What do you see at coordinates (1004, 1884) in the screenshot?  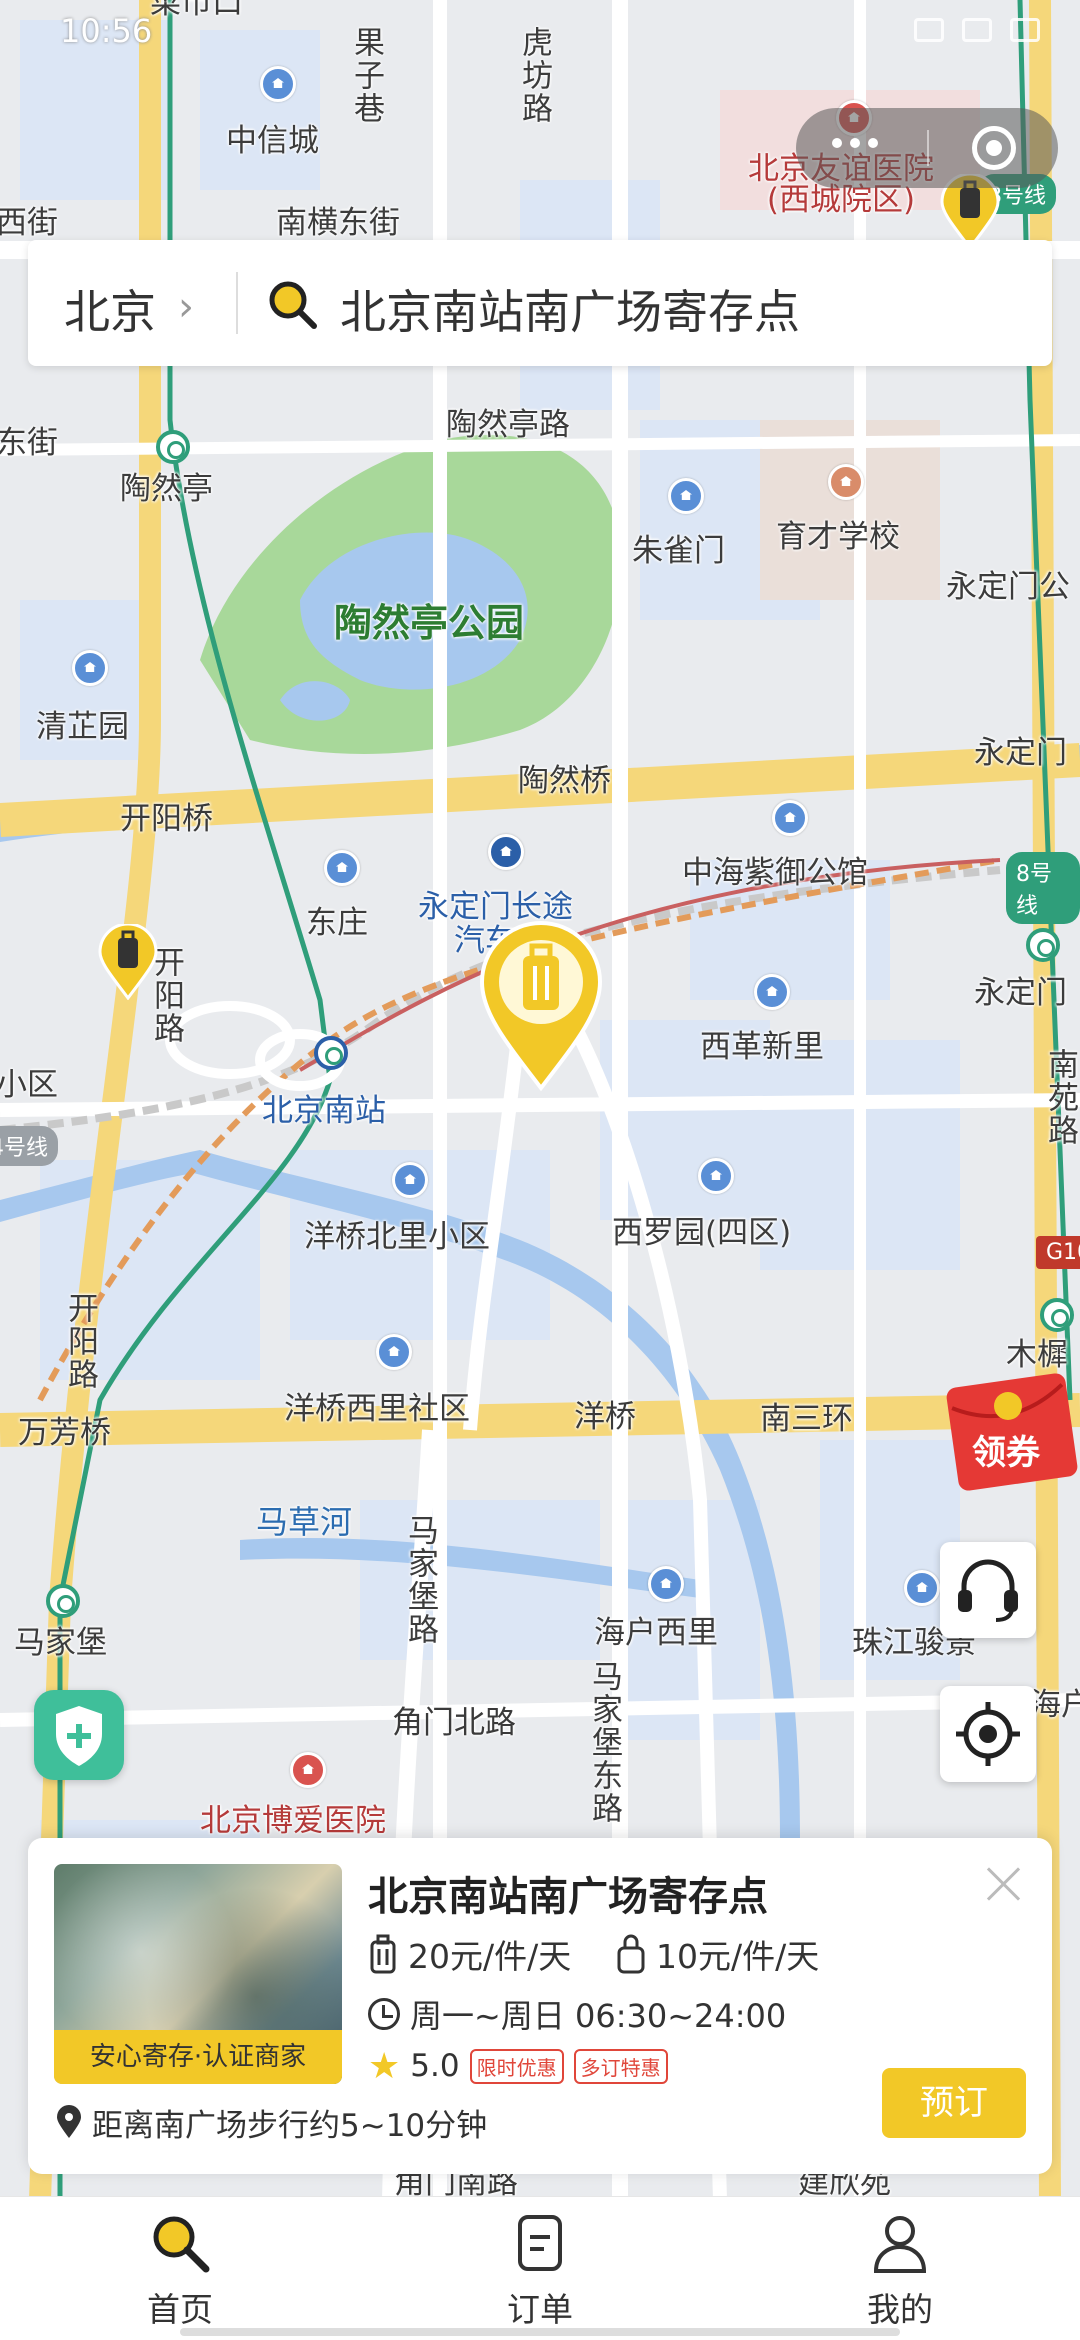 I see `close-icon` at bounding box center [1004, 1884].